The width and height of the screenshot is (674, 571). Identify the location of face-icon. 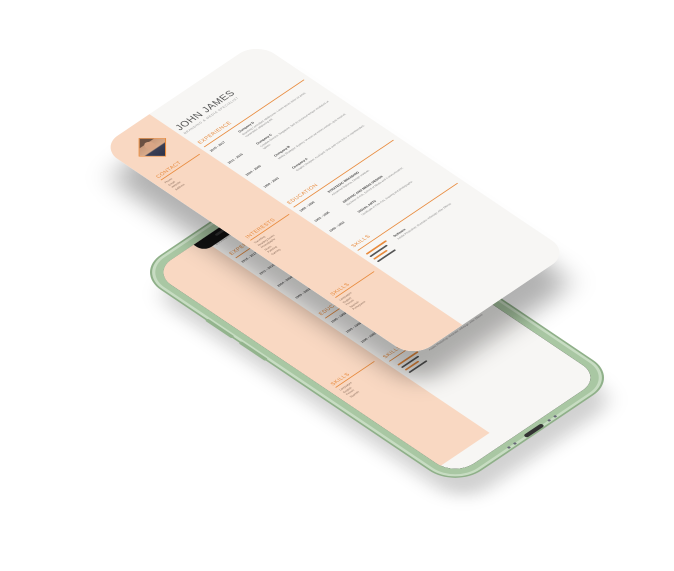
(150, 146).